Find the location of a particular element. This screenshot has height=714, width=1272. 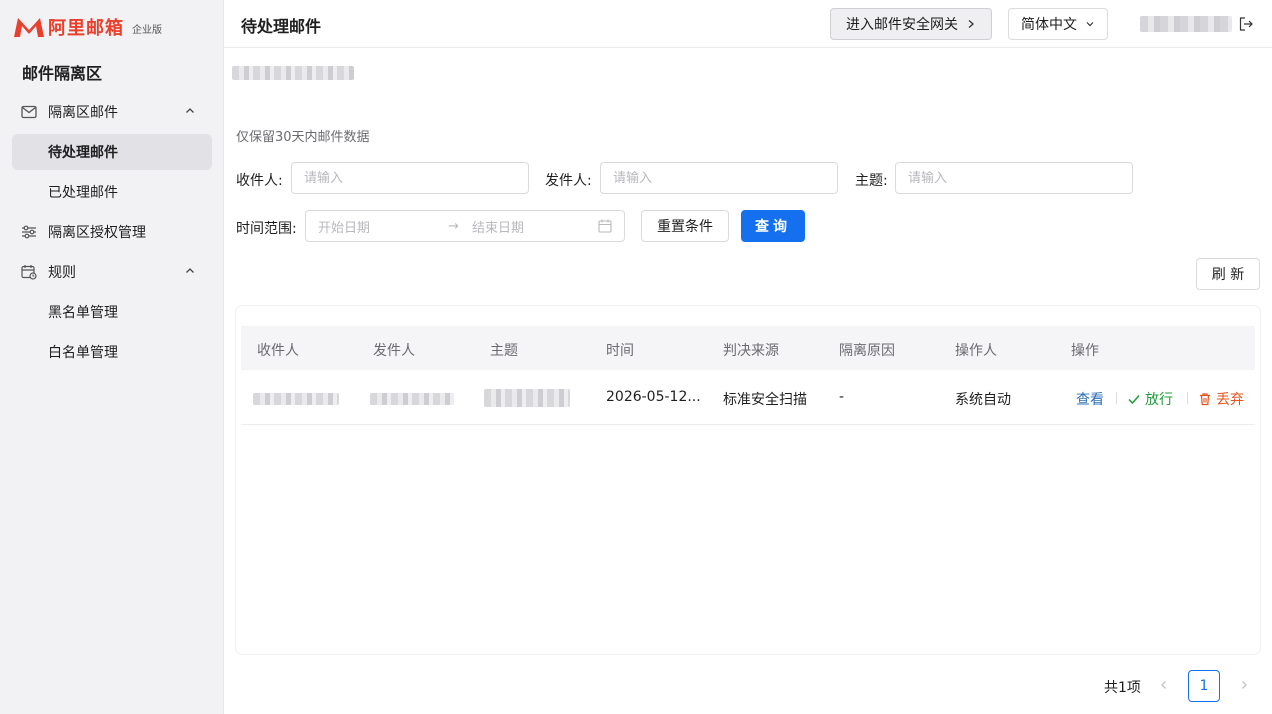

subject-redacted is located at coordinates (527, 398).